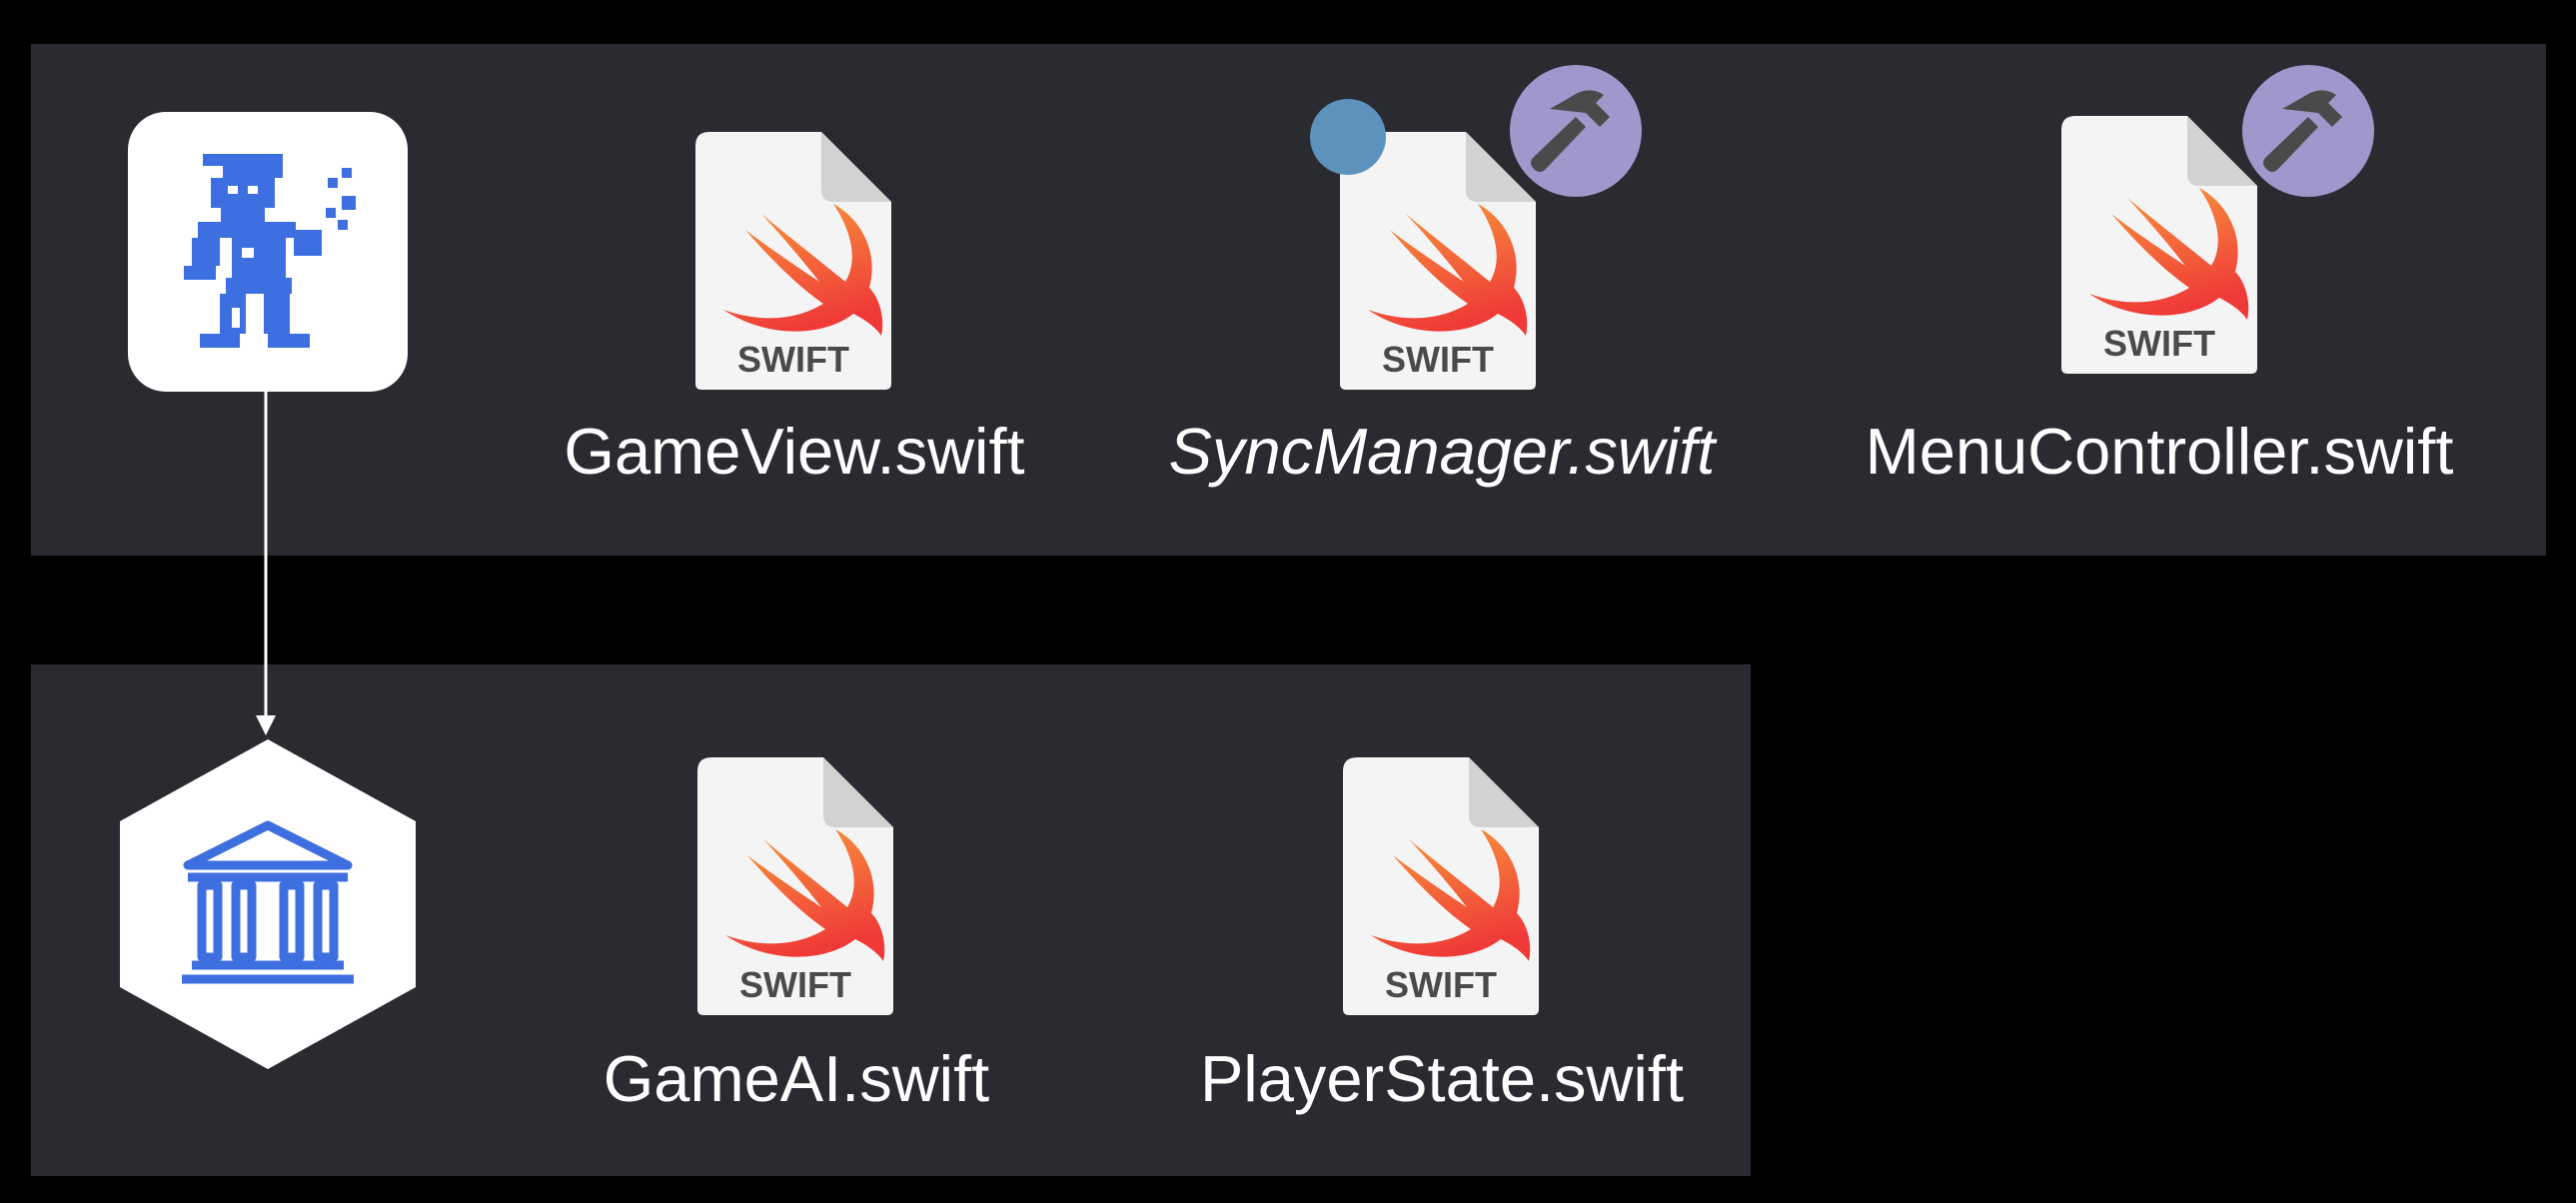 This screenshot has width=2576, height=1203. I want to click on file-name-label: GameAI.swift, so click(796, 1078).